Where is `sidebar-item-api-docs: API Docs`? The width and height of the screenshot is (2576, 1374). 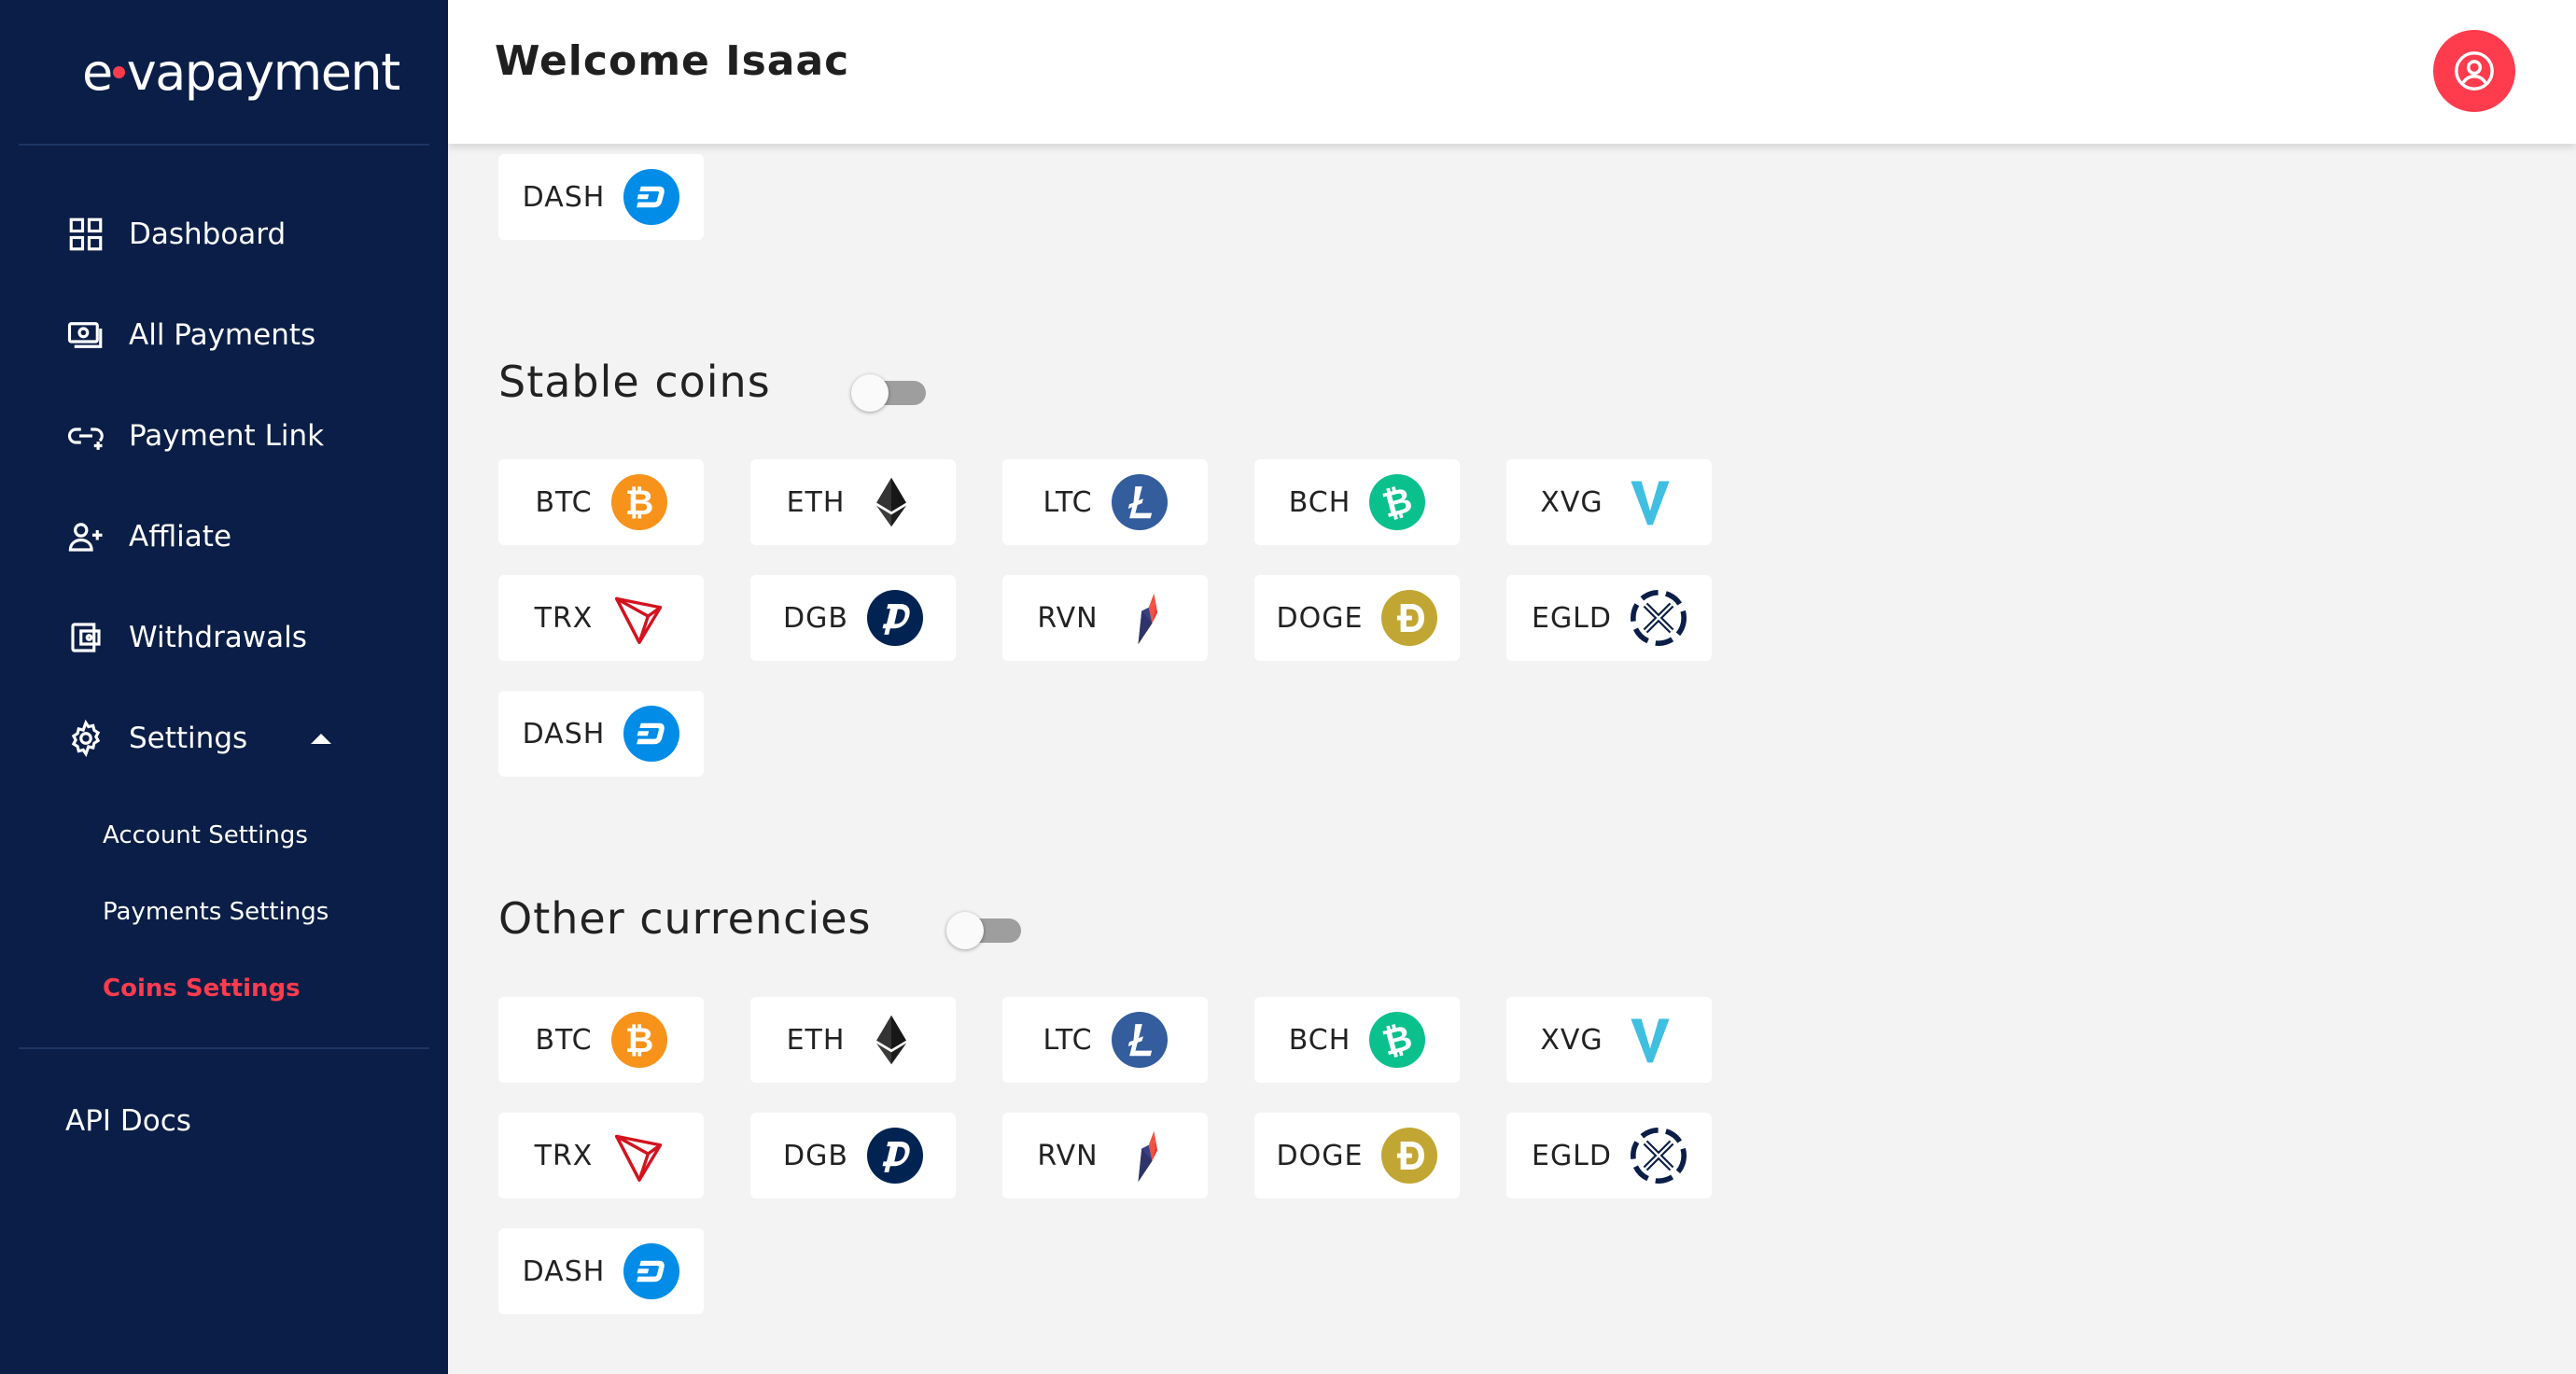 sidebar-item-api-docs: API Docs is located at coordinates (128, 1121).